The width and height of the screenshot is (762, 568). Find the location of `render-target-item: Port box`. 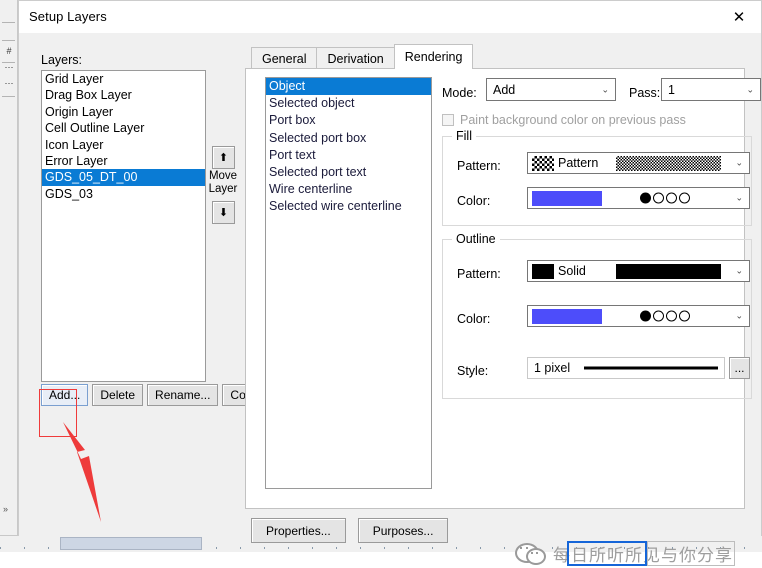

render-target-item: Port box is located at coordinates (348, 120).